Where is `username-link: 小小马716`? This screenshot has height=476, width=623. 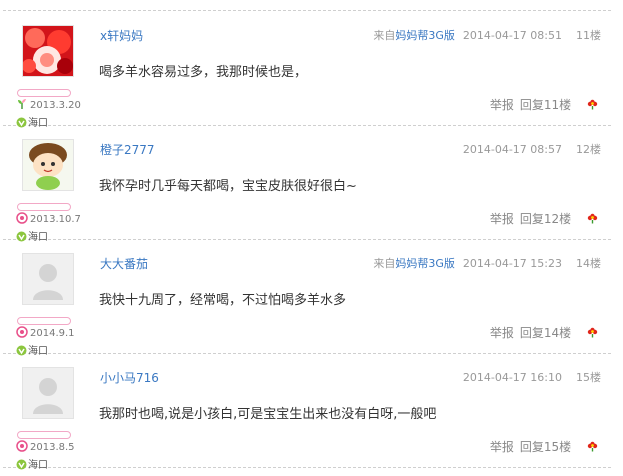
username-link: 小小马716 is located at coordinates (129, 377).